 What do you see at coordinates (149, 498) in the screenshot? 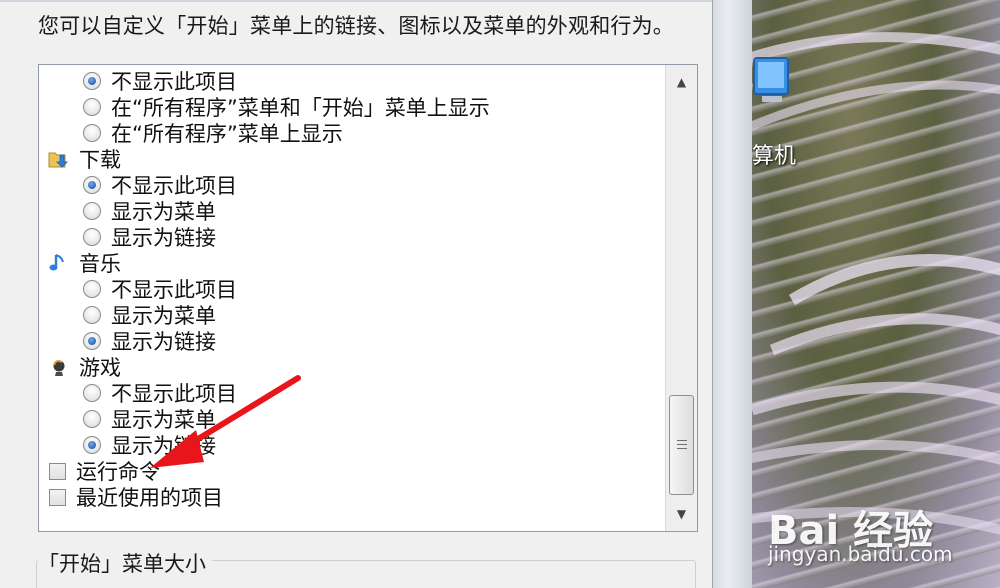
I see `option-label: 最近使用的项目` at bounding box center [149, 498].